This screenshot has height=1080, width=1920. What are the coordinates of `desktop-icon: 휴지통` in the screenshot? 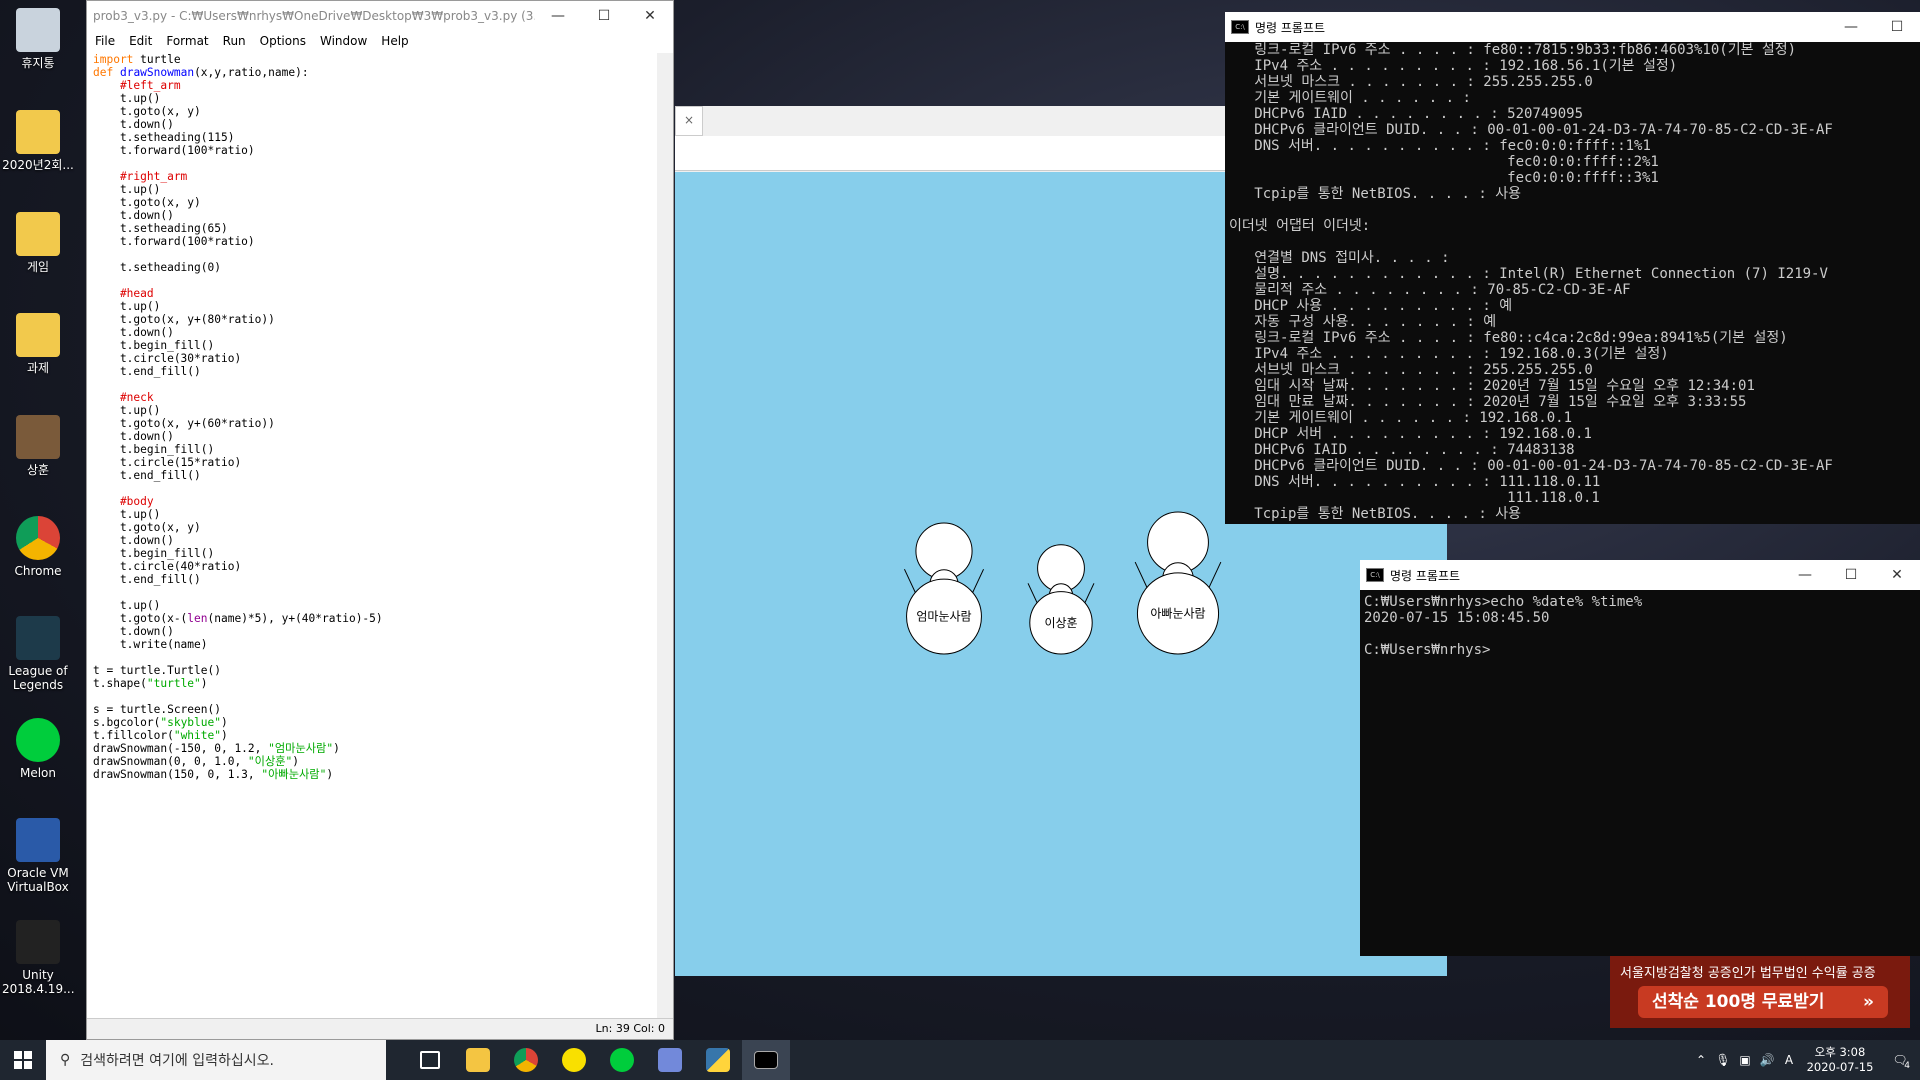 It's located at (38, 39).